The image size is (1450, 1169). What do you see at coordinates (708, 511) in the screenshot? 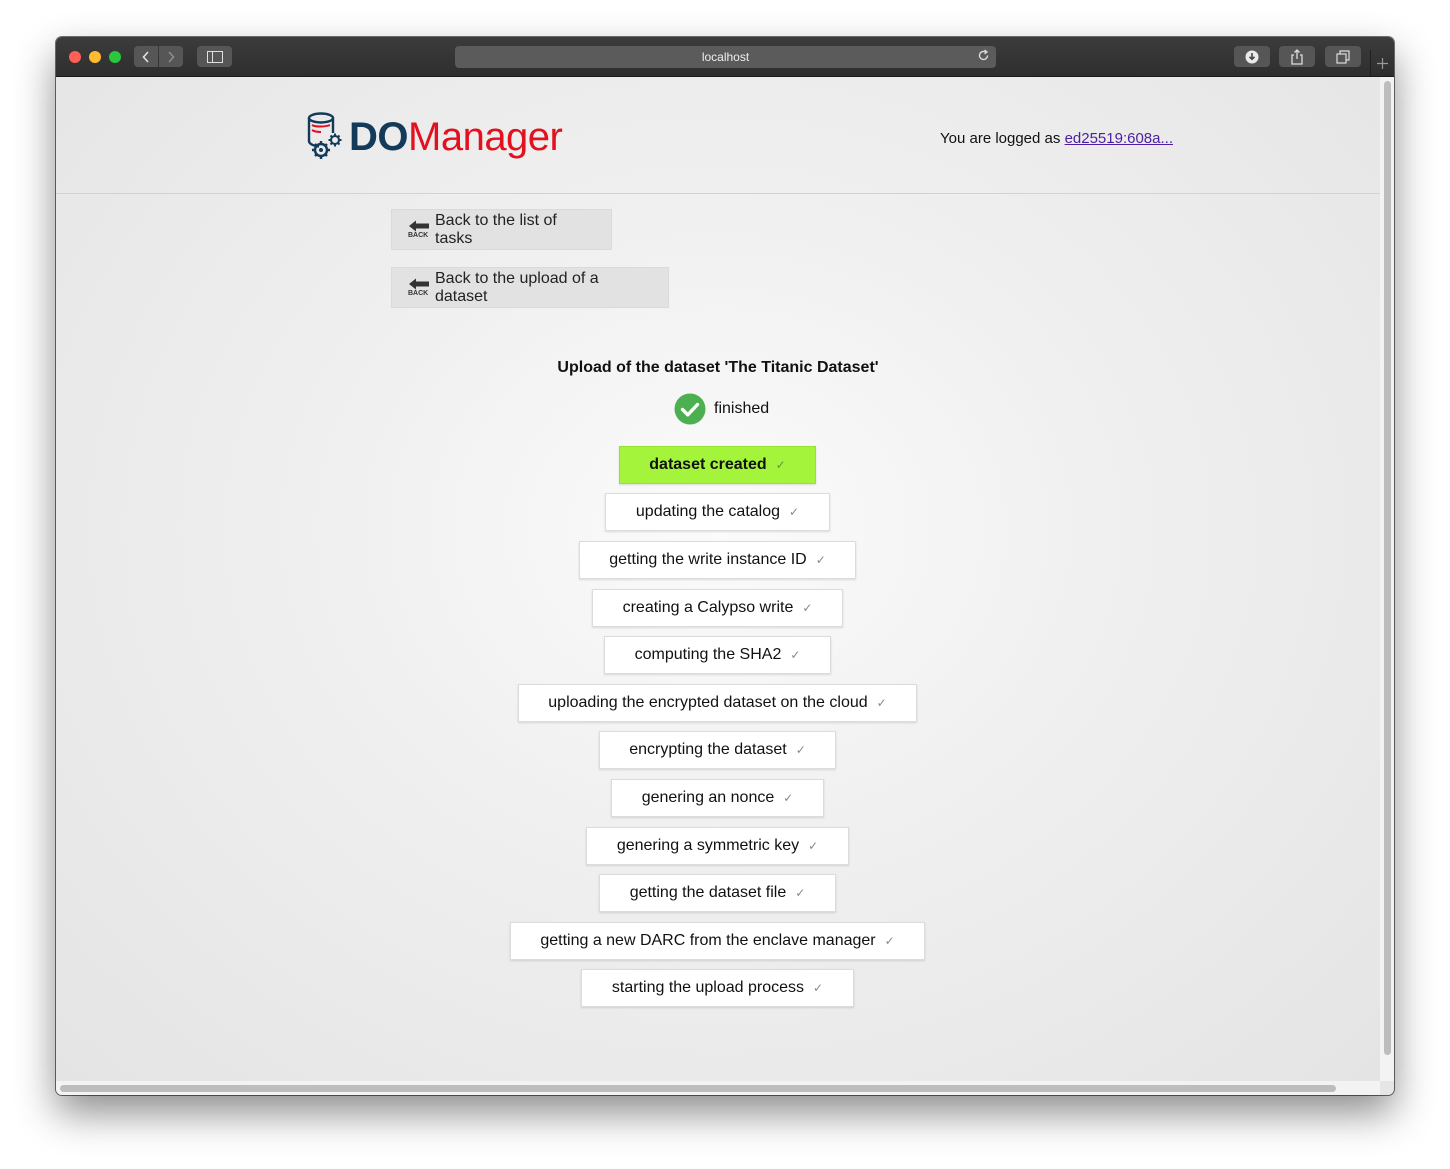
I see `step-label: updating the catalog` at bounding box center [708, 511].